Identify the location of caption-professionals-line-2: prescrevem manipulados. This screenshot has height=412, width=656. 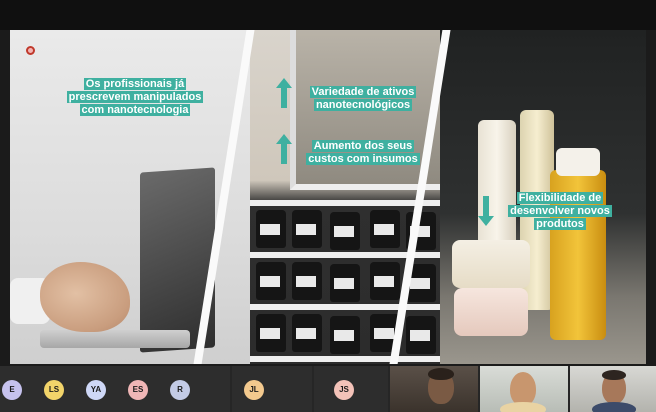
(135, 97).